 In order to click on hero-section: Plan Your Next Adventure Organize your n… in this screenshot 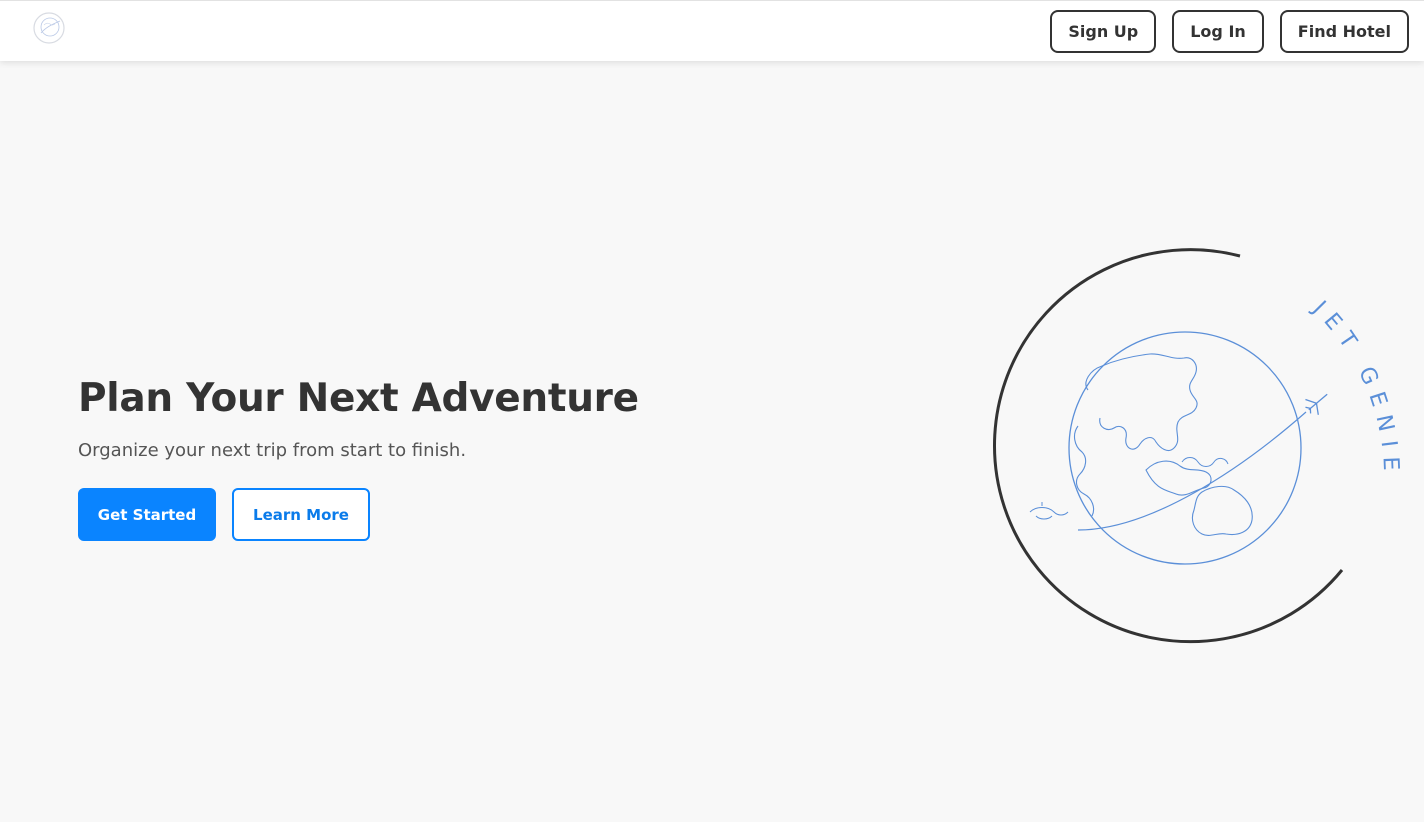, I will do `click(358, 456)`.